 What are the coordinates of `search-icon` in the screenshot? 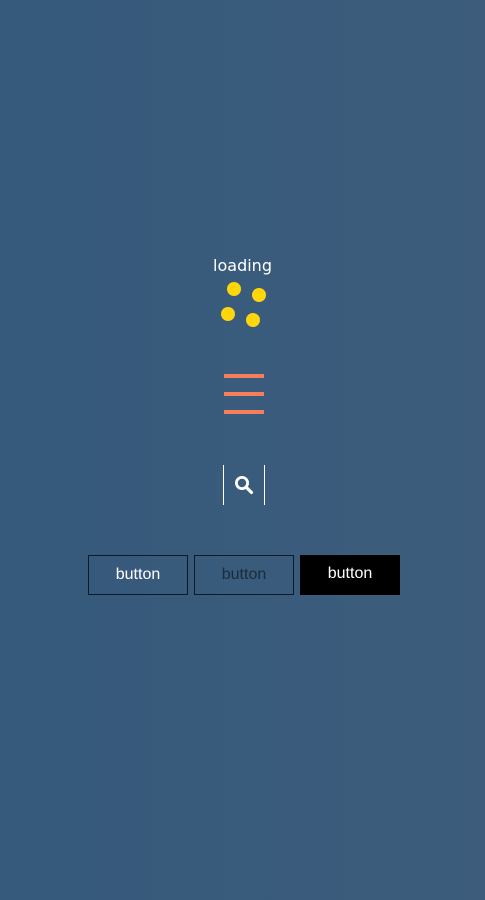 It's located at (244, 485).